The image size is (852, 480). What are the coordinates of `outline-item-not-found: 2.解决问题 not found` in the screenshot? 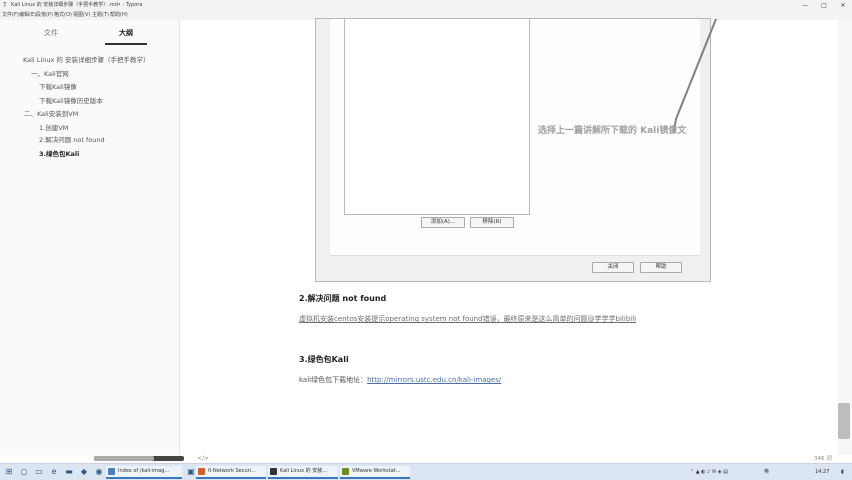 It's located at (72, 139).